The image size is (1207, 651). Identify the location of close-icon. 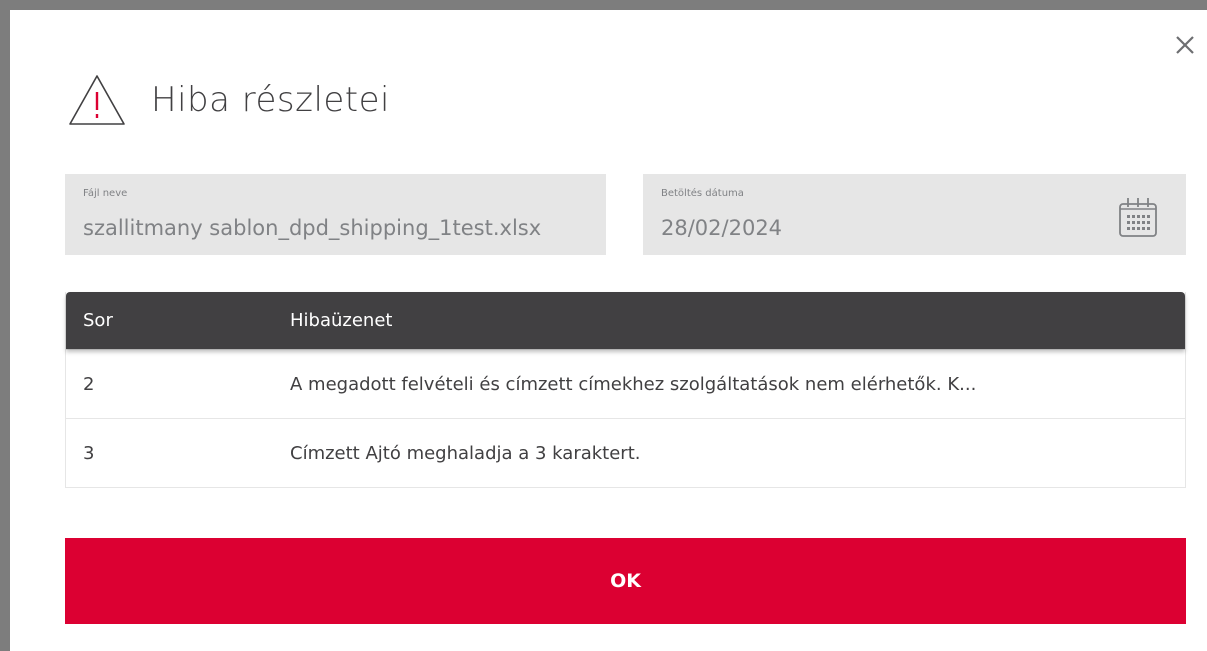
(1185, 45).